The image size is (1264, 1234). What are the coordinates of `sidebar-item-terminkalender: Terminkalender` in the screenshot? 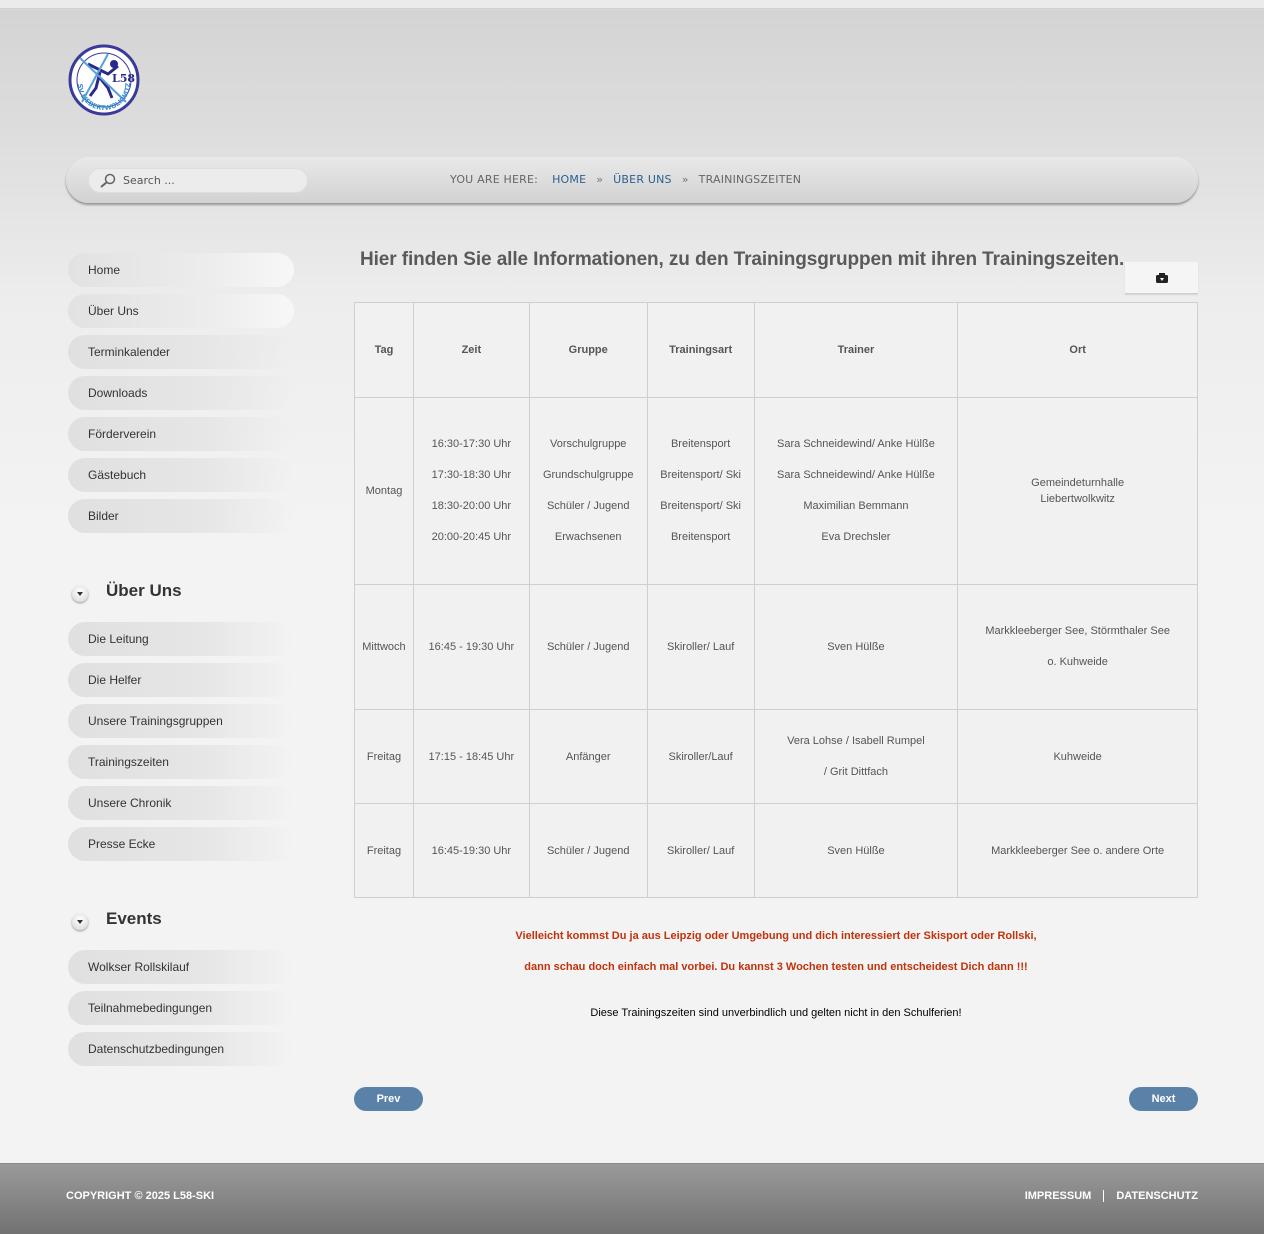 It's located at (181, 352).